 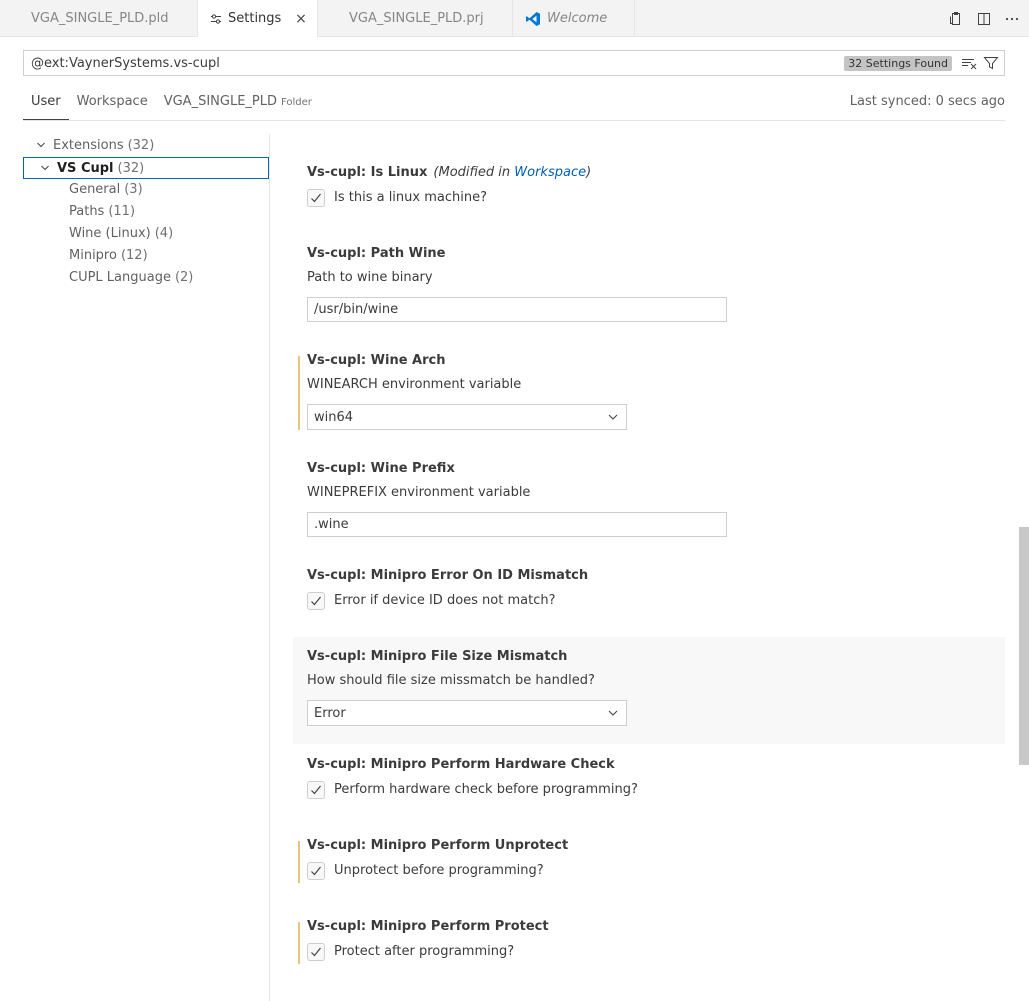 What do you see at coordinates (410, 197) in the screenshot?
I see `is-linux-label: Is this a linux machine?` at bounding box center [410, 197].